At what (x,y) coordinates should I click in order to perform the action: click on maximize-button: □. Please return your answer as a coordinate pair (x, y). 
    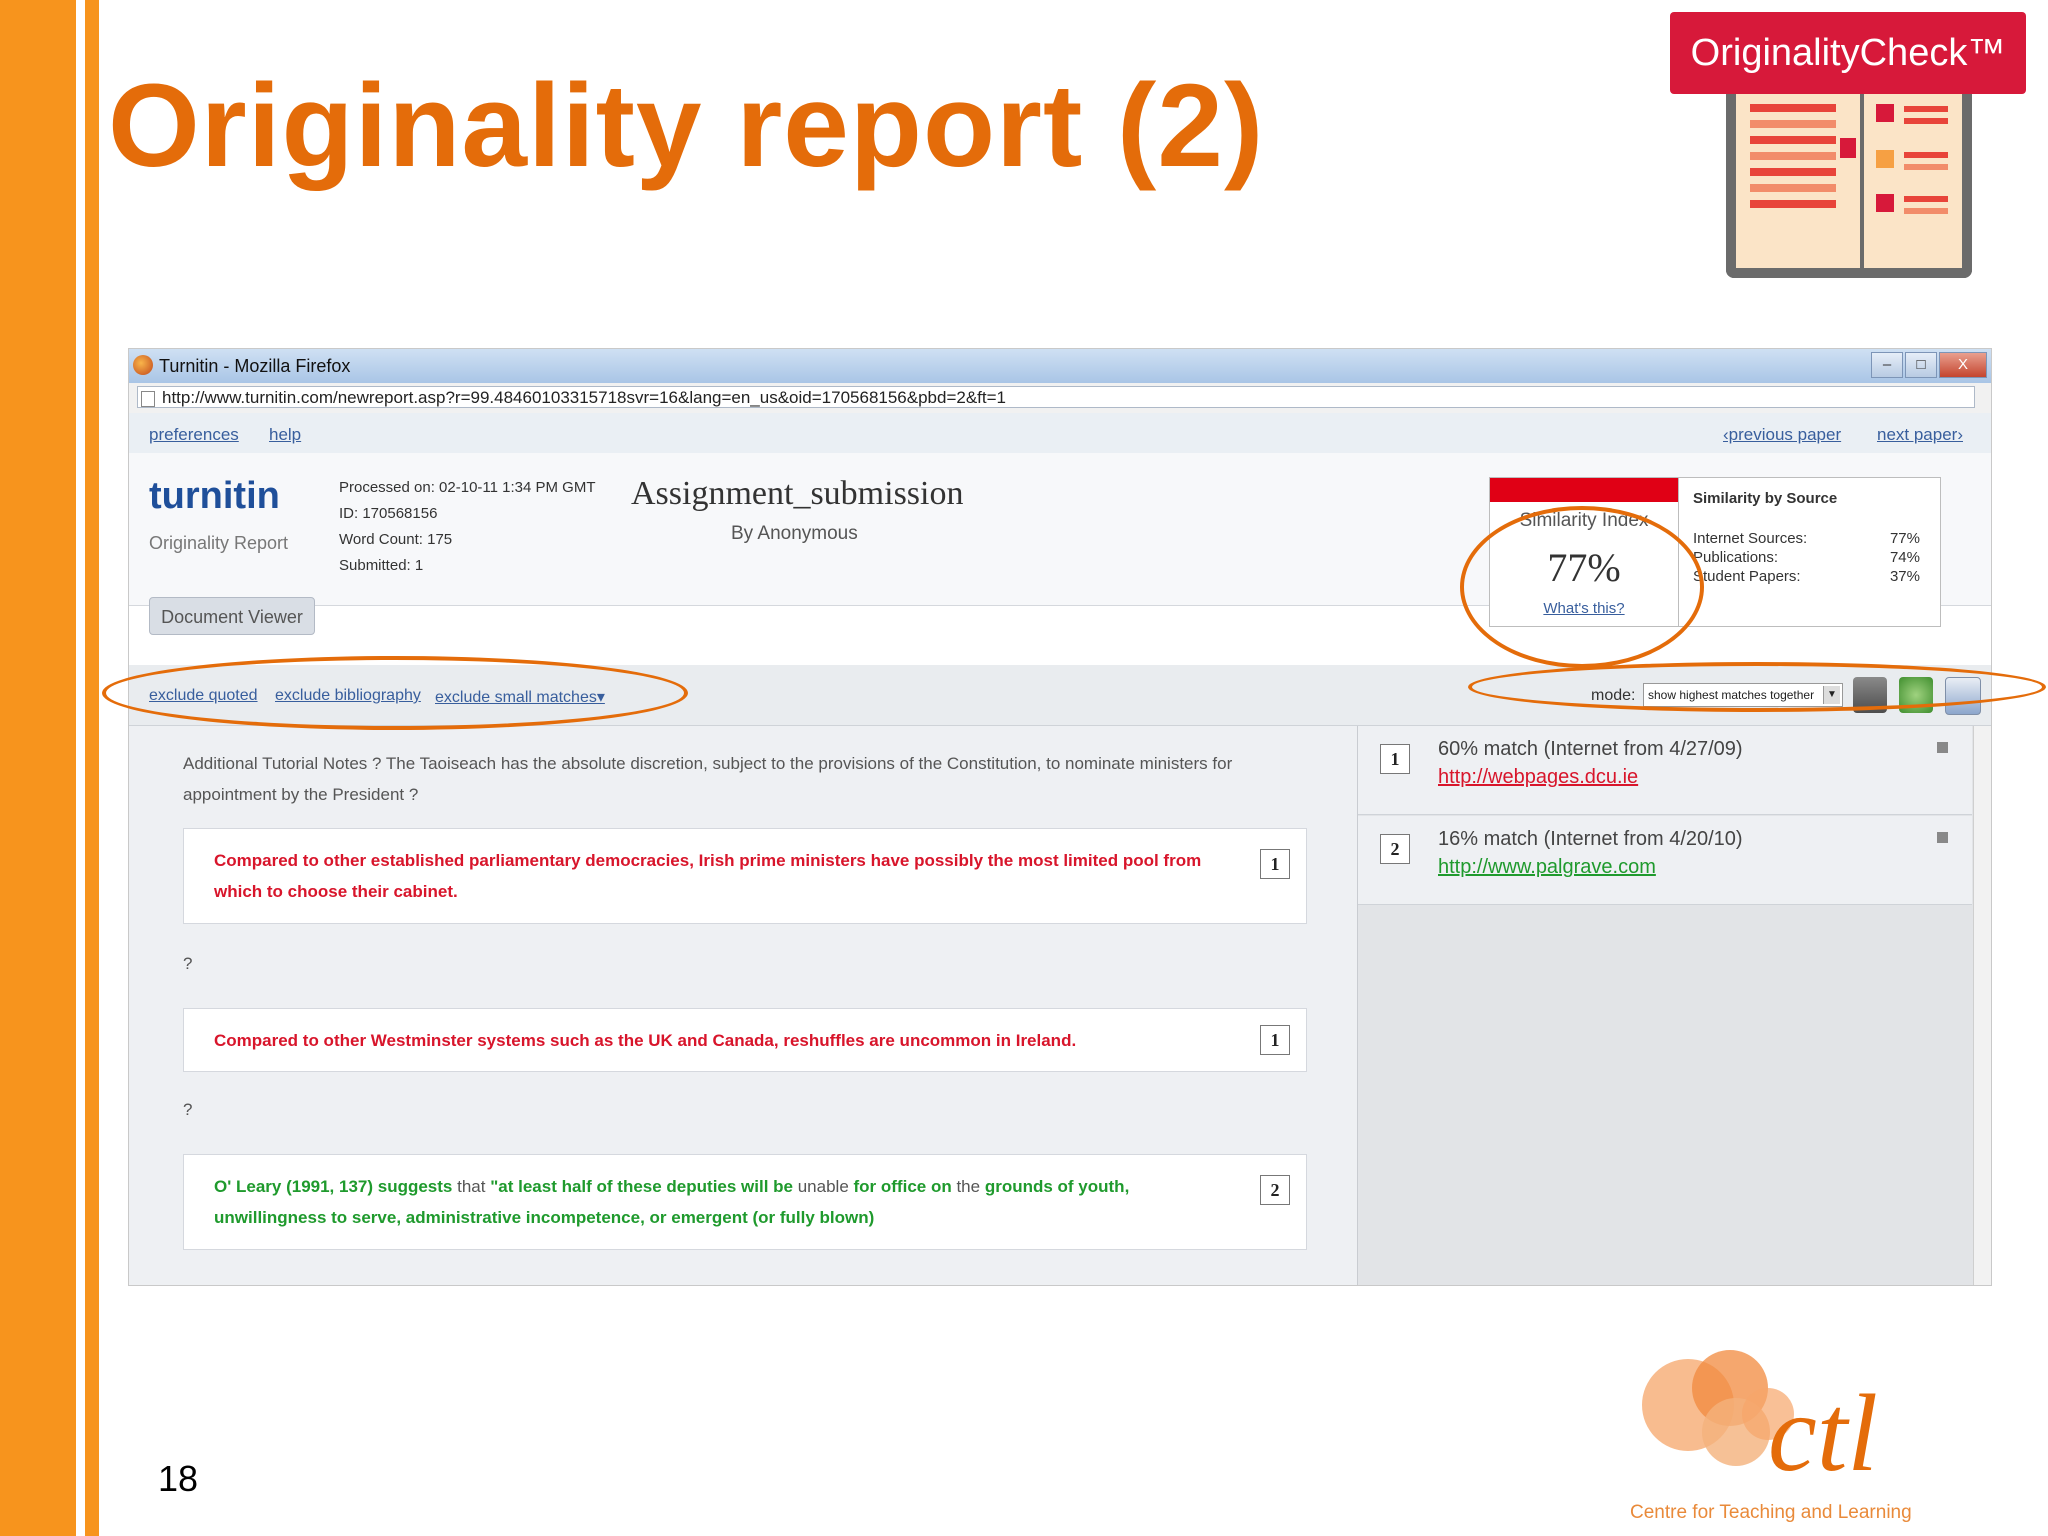
    Looking at the image, I should click on (1921, 365).